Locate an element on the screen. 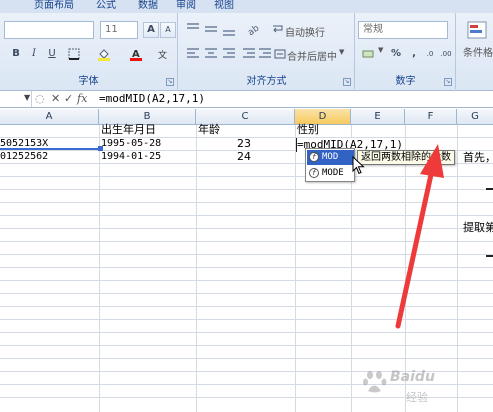 The width and height of the screenshot is (493, 412). tab-page-layout: 页面布局 is located at coordinates (54, 5).